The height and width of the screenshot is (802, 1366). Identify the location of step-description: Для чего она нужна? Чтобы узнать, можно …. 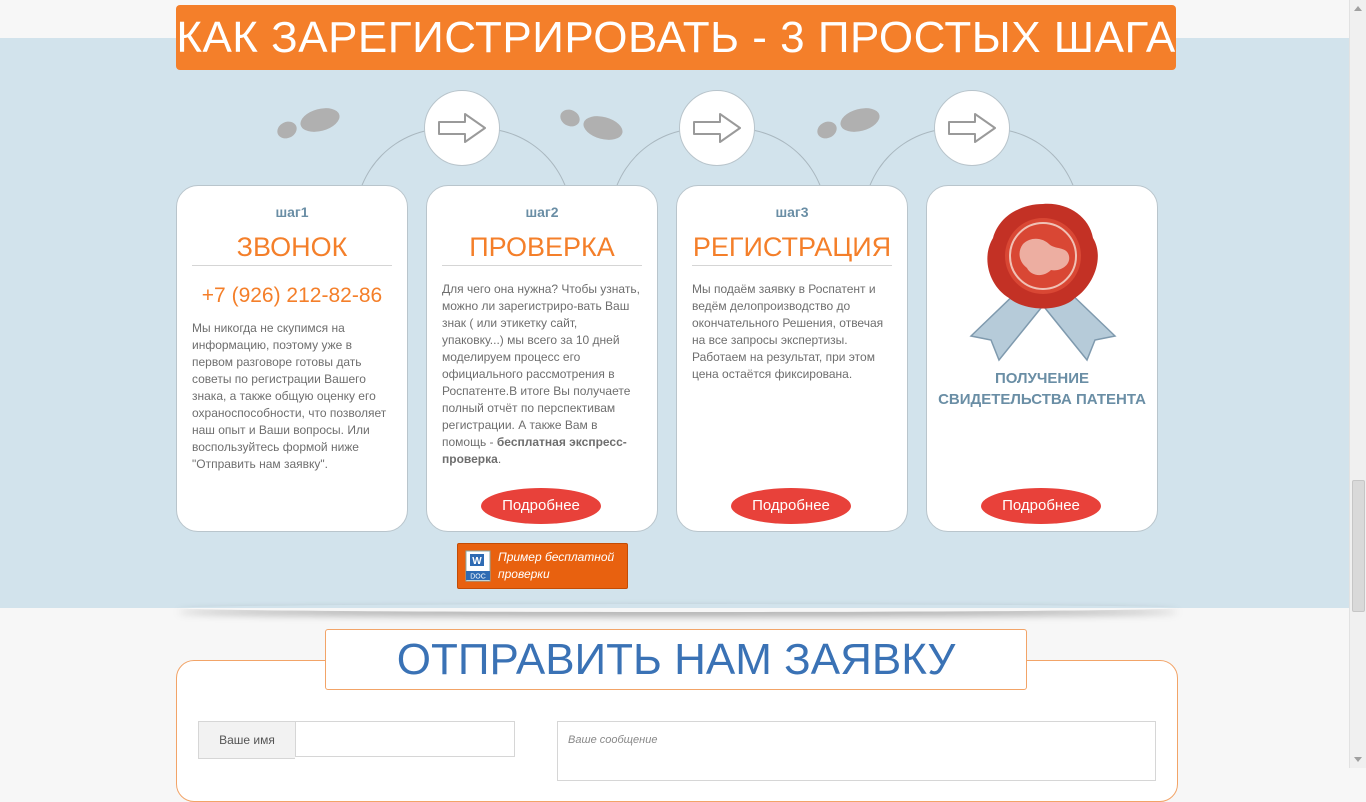
(541, 374).